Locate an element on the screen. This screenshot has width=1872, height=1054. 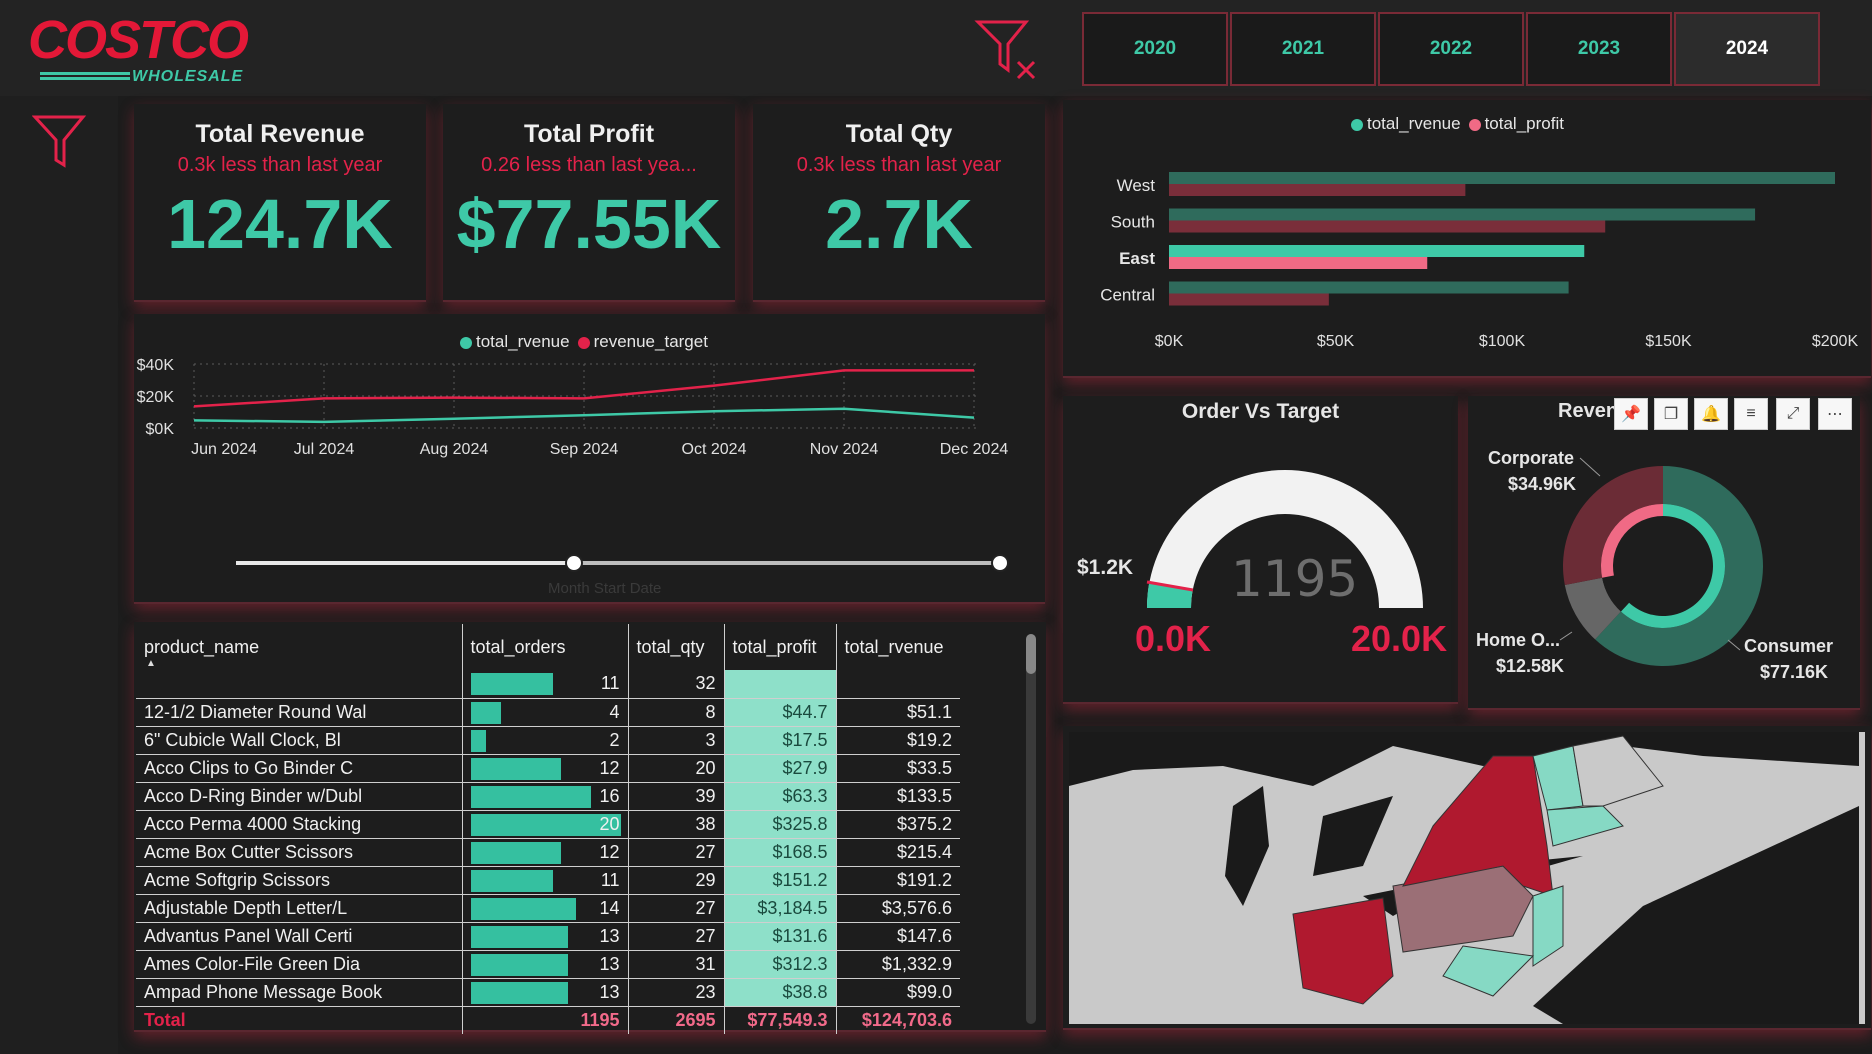
logo-text: COSTCO is located at coordinates (138, 40).